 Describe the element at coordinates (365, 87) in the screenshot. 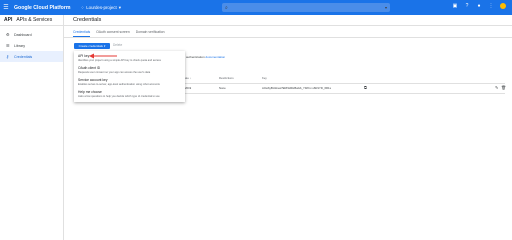

I see `copy-icon: ⧉` at that location.